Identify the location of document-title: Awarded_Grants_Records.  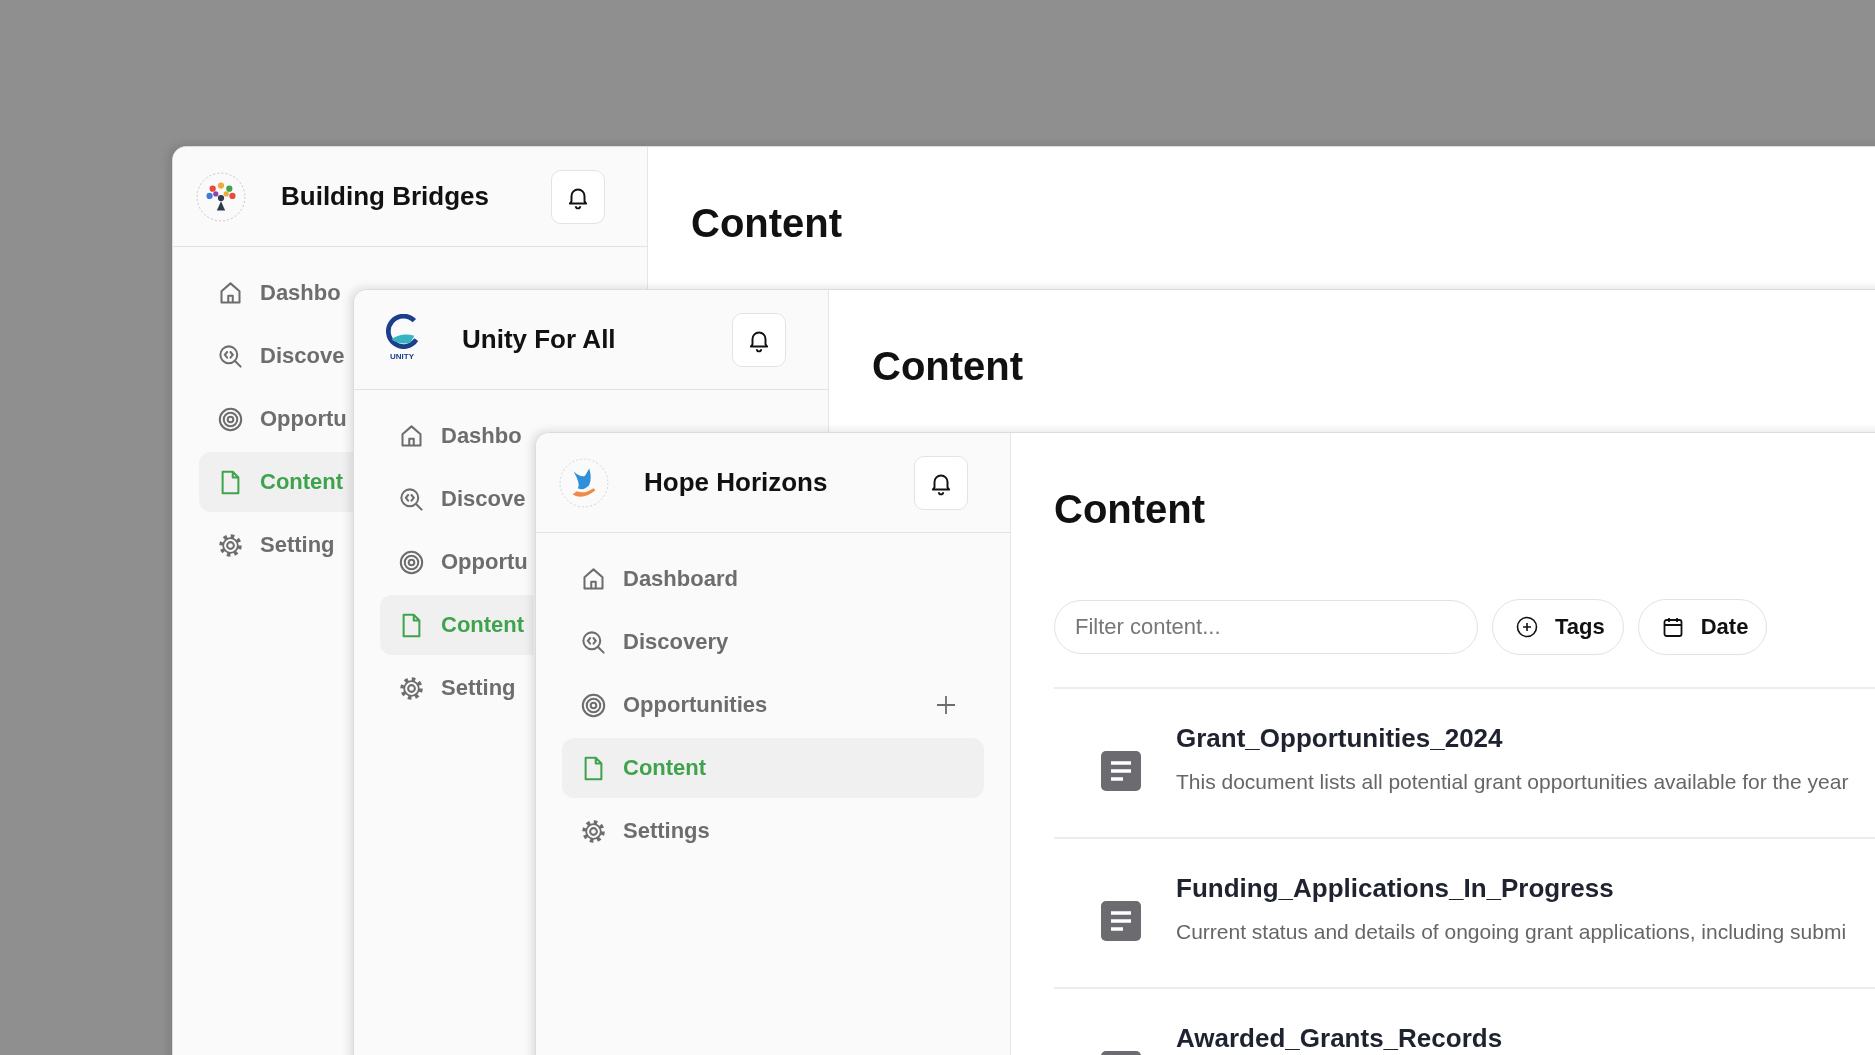
(1339, 1038).